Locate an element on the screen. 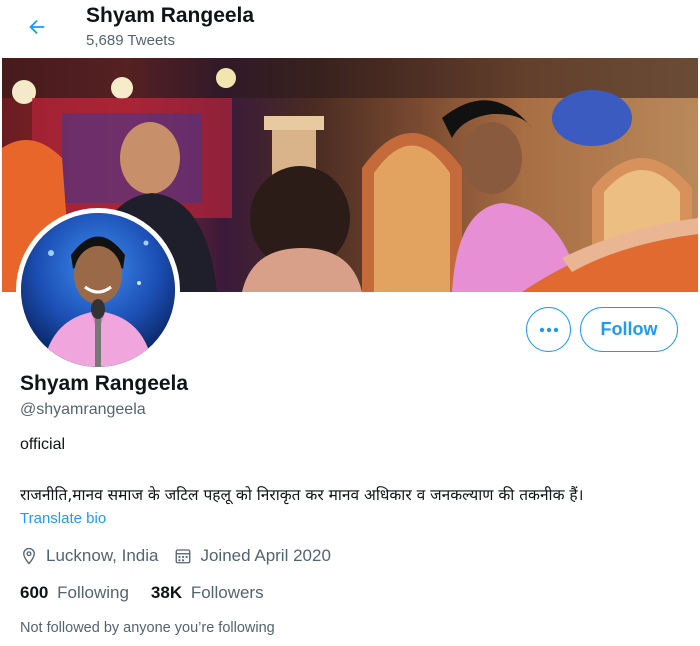 This screenshot has height=646, width=700. bio-line-1: official is located at coordinates (43, 444).